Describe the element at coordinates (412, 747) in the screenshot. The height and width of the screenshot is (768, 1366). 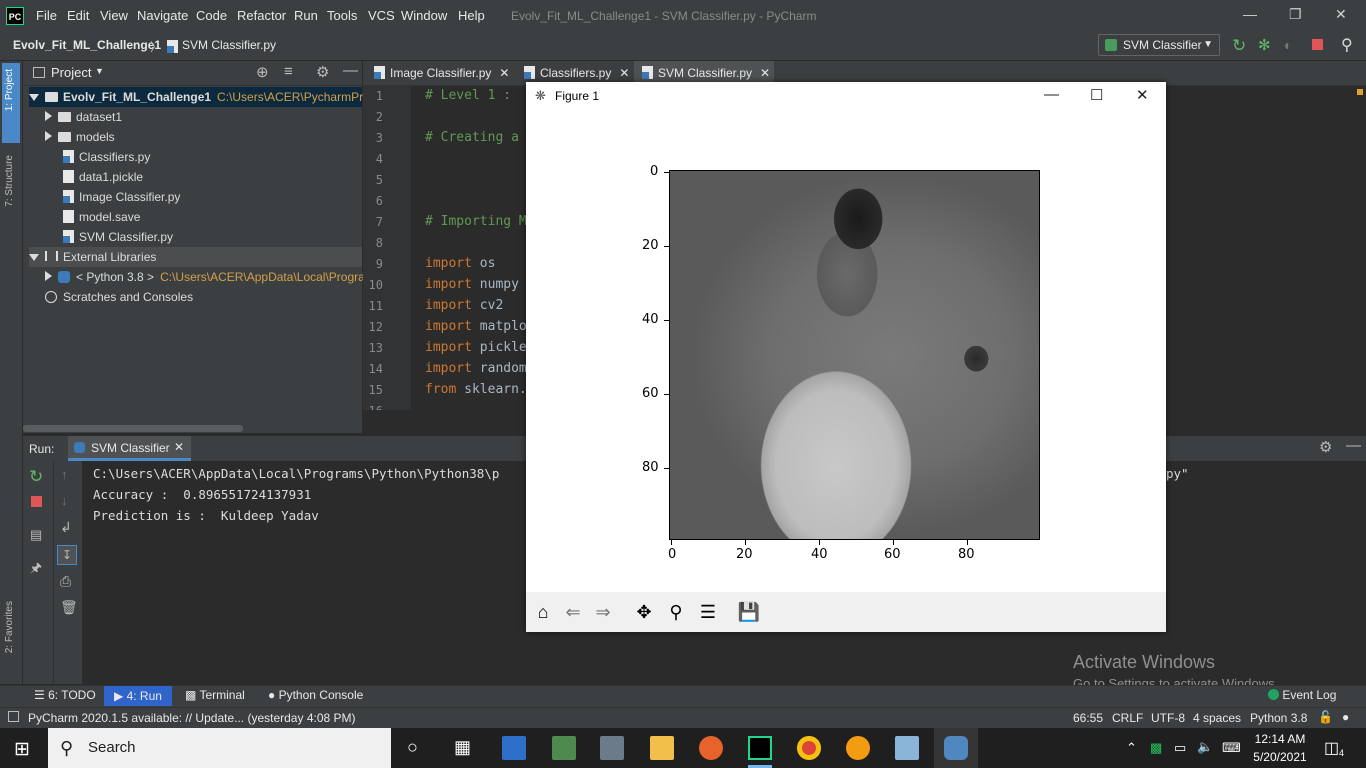
I see `cortana-icon: ○` at that location.